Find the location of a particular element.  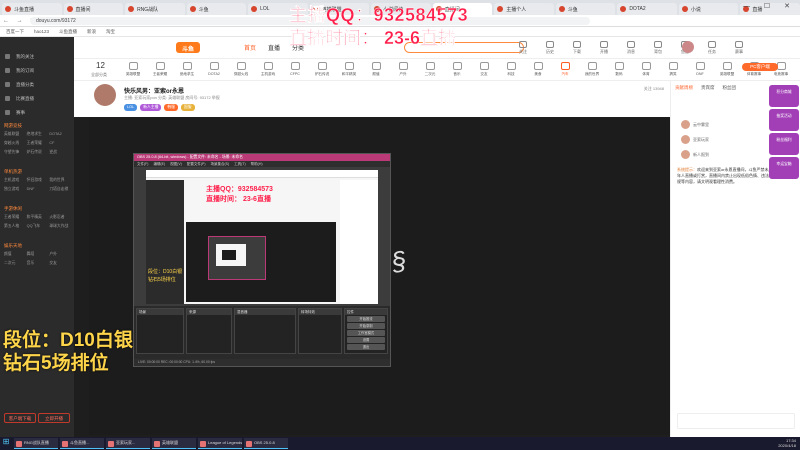

category-item: 户外 is located at coordinates (403, 69).